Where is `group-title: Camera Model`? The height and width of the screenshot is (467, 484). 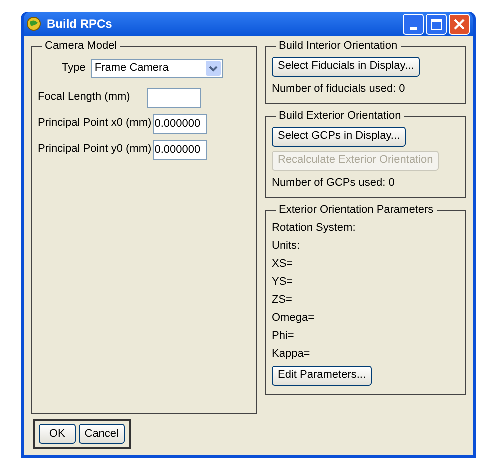 group-title: Camera Model is located at coordinates (81, 46).